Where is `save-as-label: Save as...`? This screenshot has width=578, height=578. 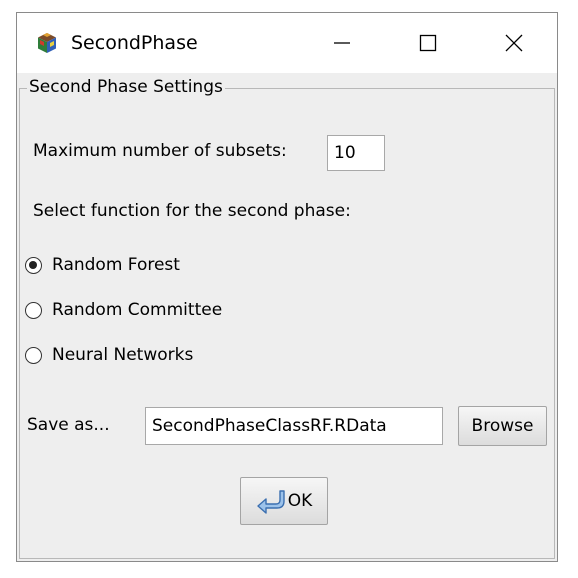
save-as-label: Save as... is located at coordinates (68, 425).